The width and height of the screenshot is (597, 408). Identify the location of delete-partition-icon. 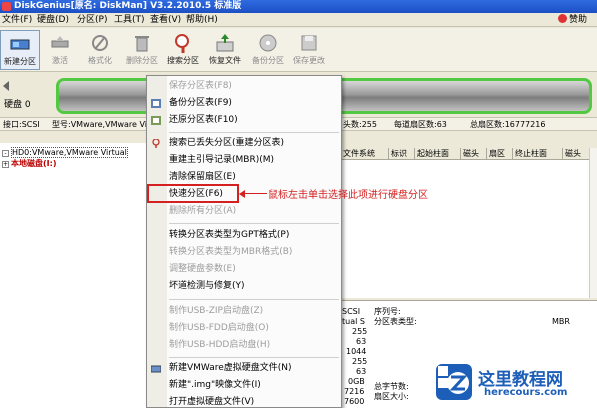
(142, 44).